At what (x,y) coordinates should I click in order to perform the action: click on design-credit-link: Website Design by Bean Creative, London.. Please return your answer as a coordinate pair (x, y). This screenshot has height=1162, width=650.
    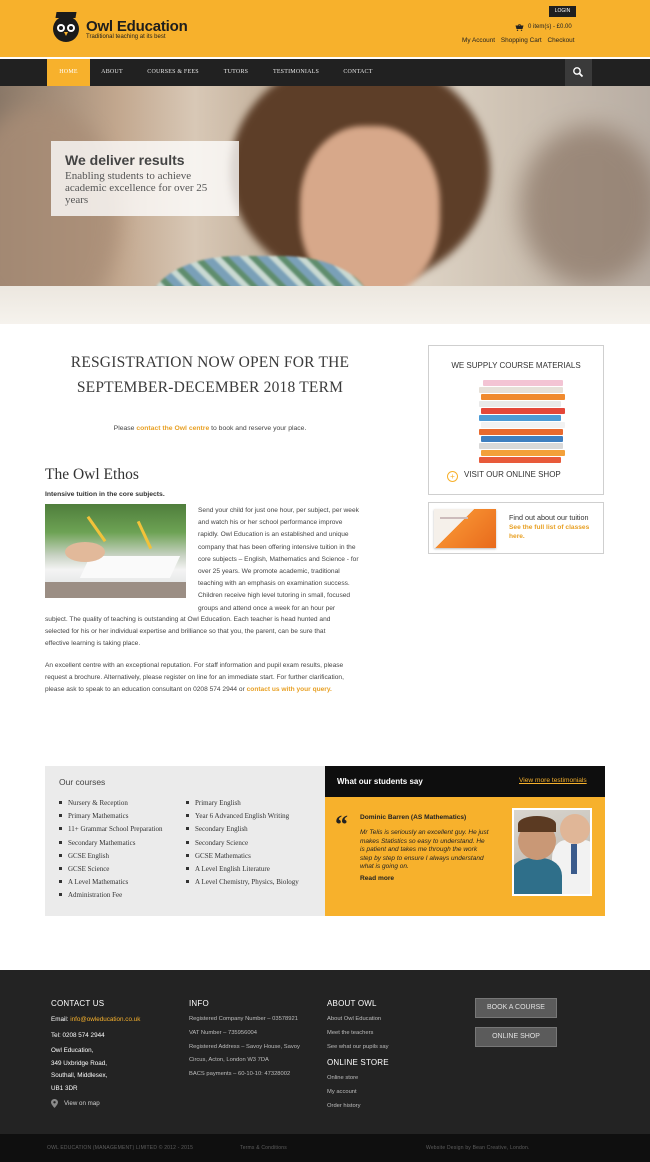
    Looking at the image, I should click on (478, 1148).